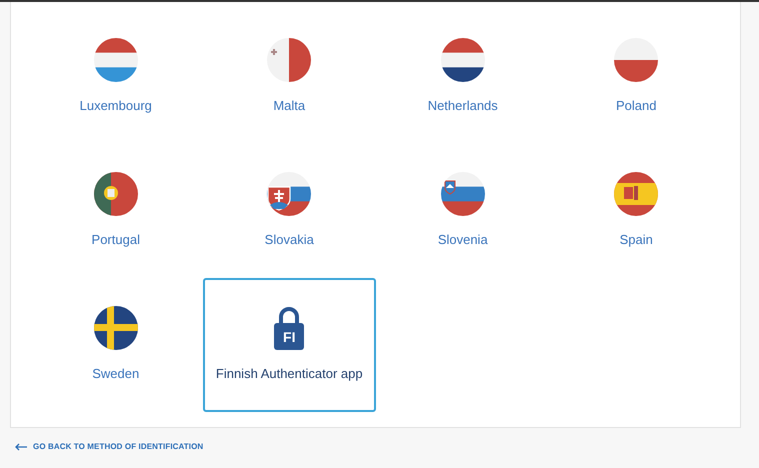 The image size is (759, 468). What do you see at coordinates (21, 447) in the screenshot?
I see `arrow-left-icon` at bounding box center [21, 447].